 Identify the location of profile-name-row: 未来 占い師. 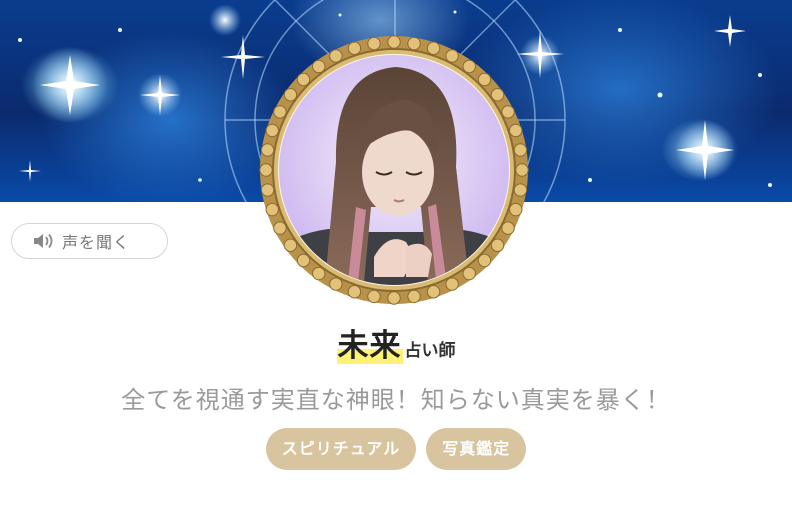
(396, 342).